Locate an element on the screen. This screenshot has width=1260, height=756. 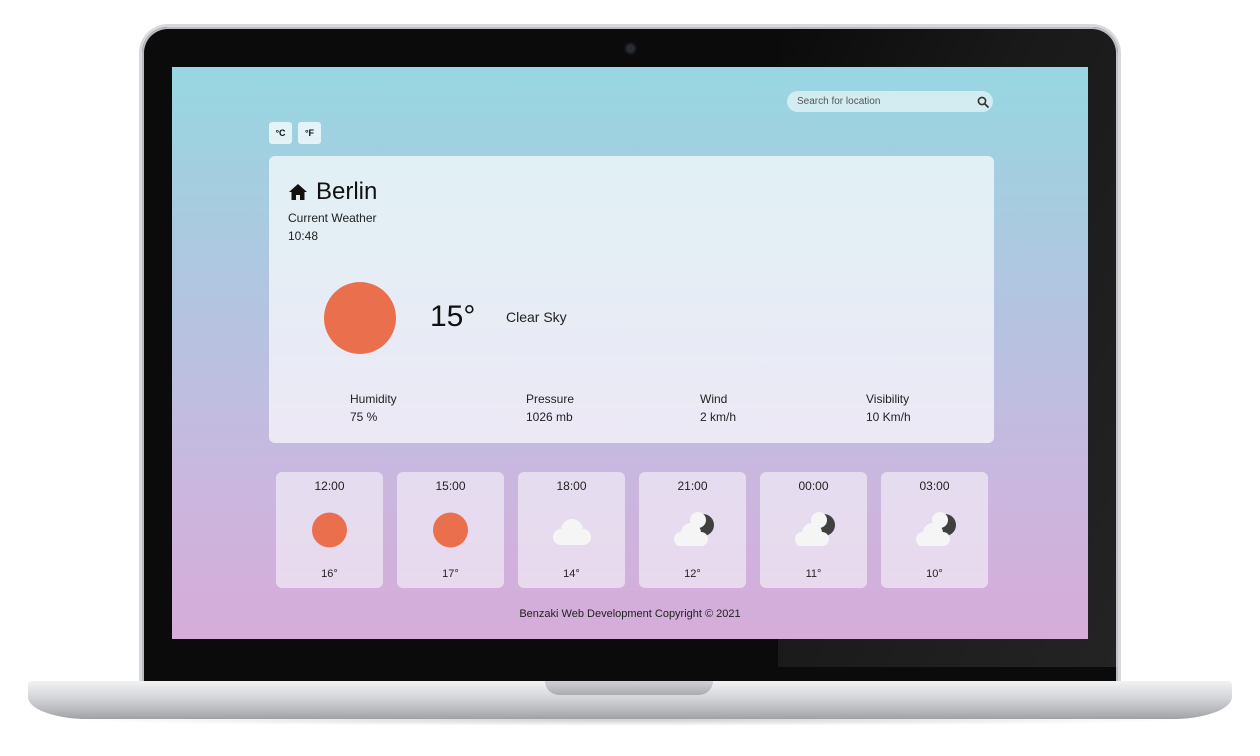
forecast-time: 00:00 is located at coordinates (813, 486).